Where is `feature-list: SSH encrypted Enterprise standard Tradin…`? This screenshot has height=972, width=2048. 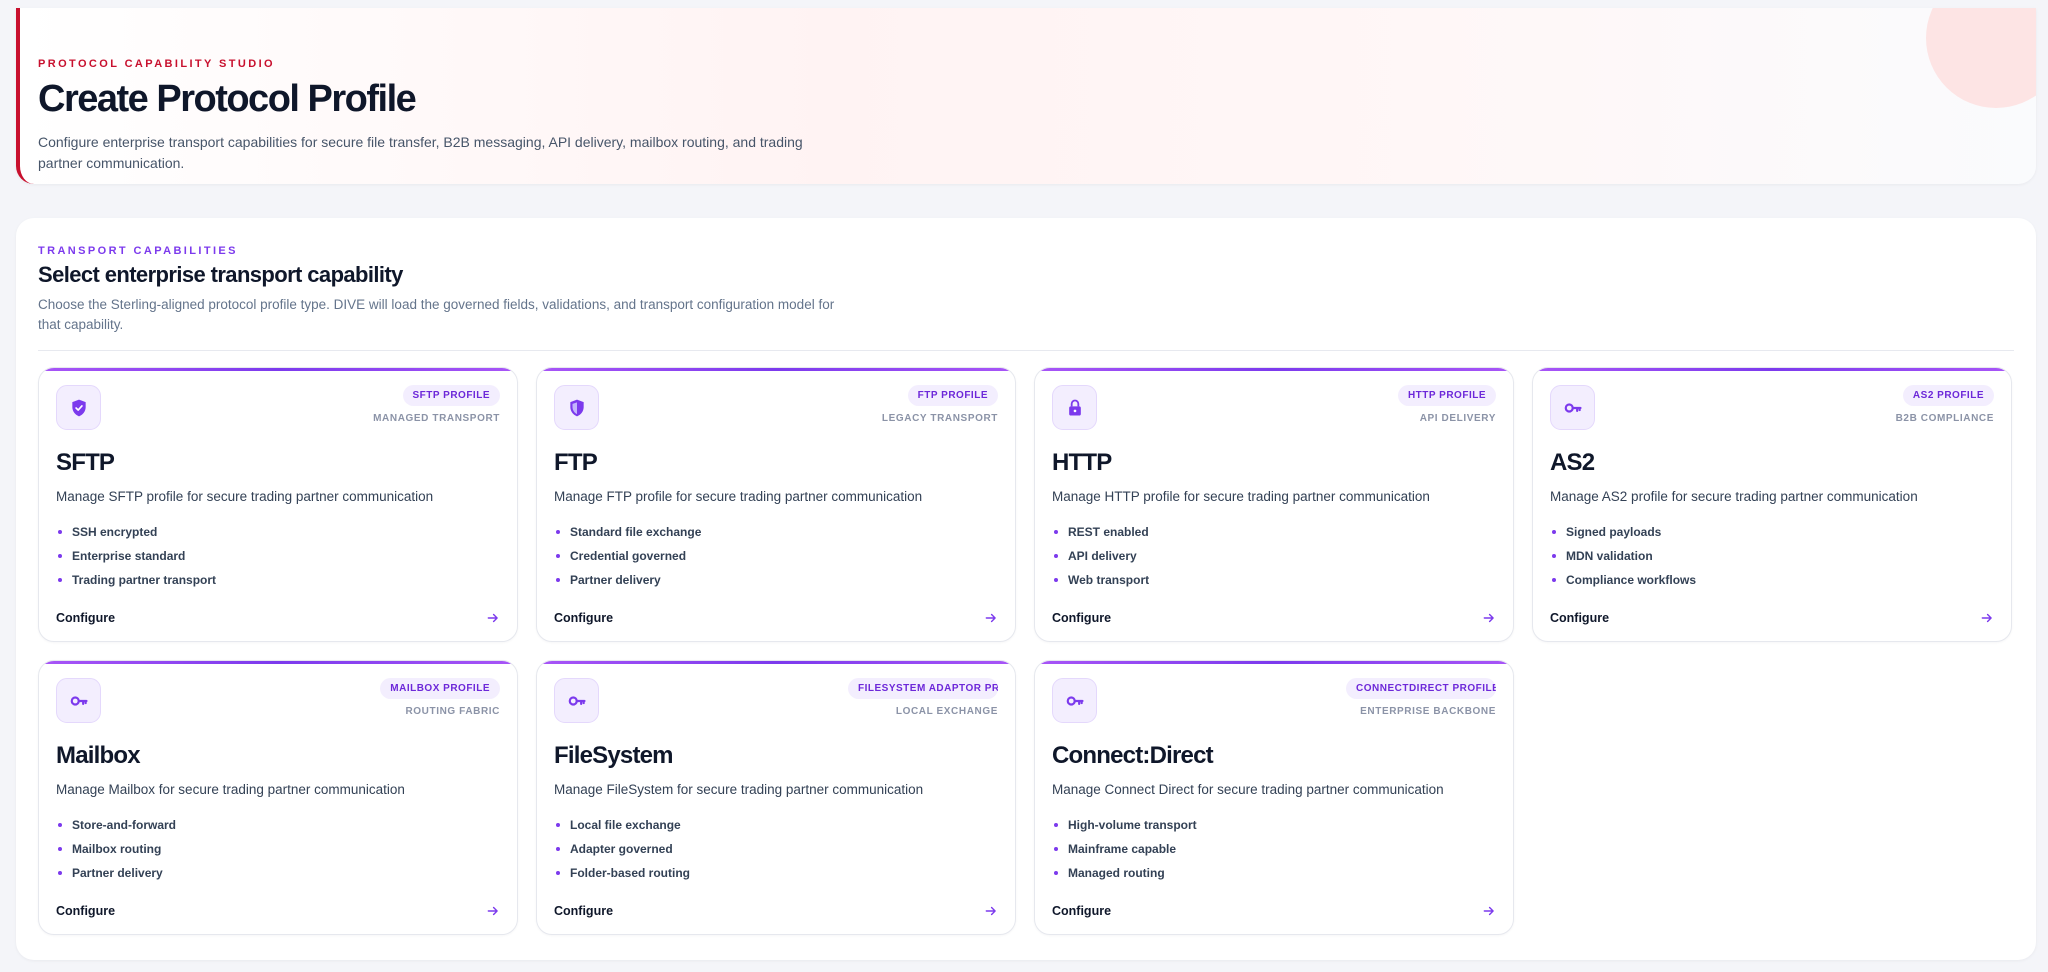 feature-list: SSH encrypted Enterprise standard Tradin… is located at coordinates (136, 556).